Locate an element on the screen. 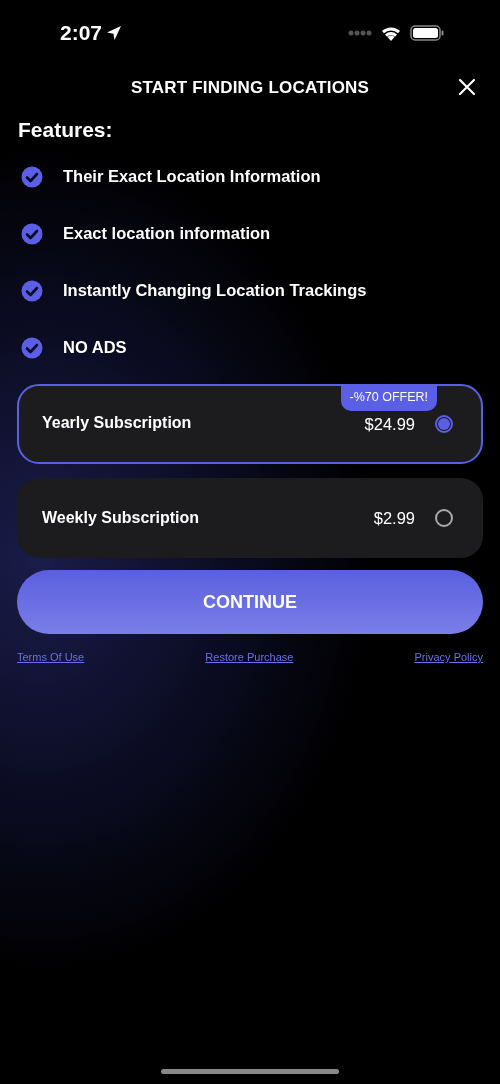 The image size is (500, 1084). features-heading: Features: is located at coordinates (66, 130).